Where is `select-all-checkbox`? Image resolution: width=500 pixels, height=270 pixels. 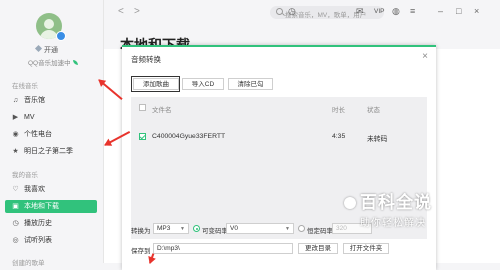
select-all-checkbox is located at coordinates (142, 107).